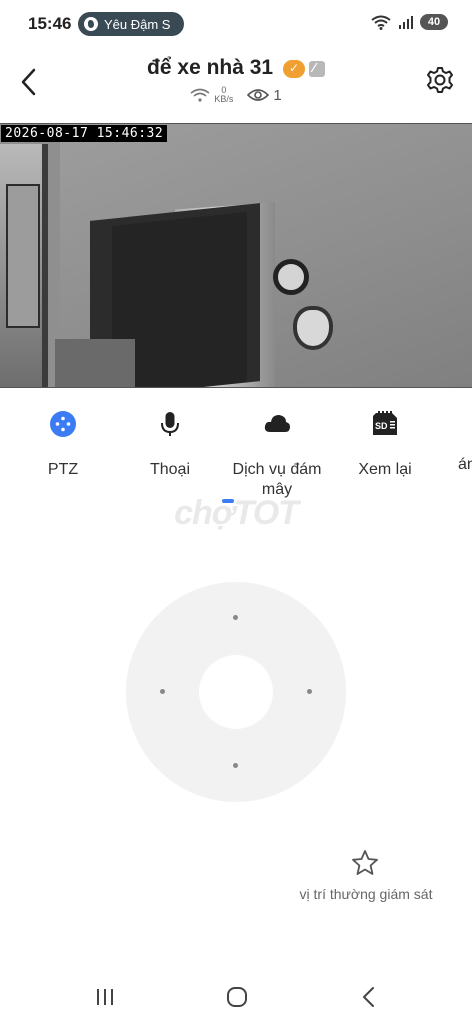 Image resolution: width=472 pixels, height=1024 pixels. What do you see at coordinates (235, 617) in the screenshot?
I see `joystick-up` at bounding box center [235, 617].